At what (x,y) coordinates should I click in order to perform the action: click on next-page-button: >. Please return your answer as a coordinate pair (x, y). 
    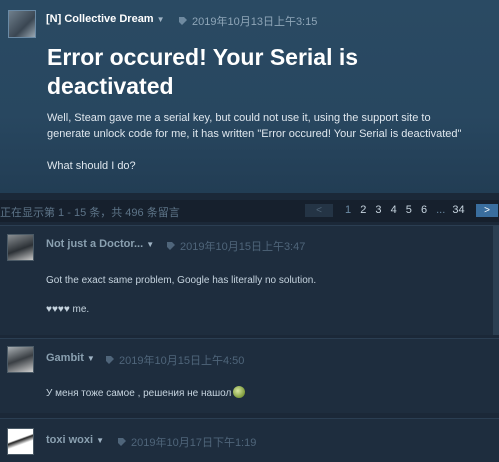
    Looking at the image, I should click on (487, 210).